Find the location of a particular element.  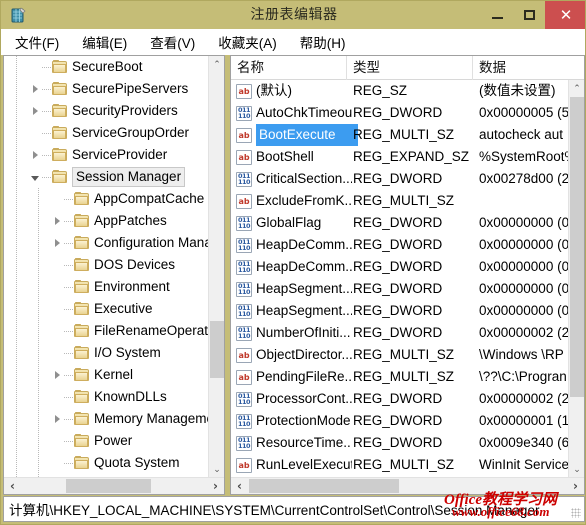

tree-item-label: Power is located at coordinates (113, 440).